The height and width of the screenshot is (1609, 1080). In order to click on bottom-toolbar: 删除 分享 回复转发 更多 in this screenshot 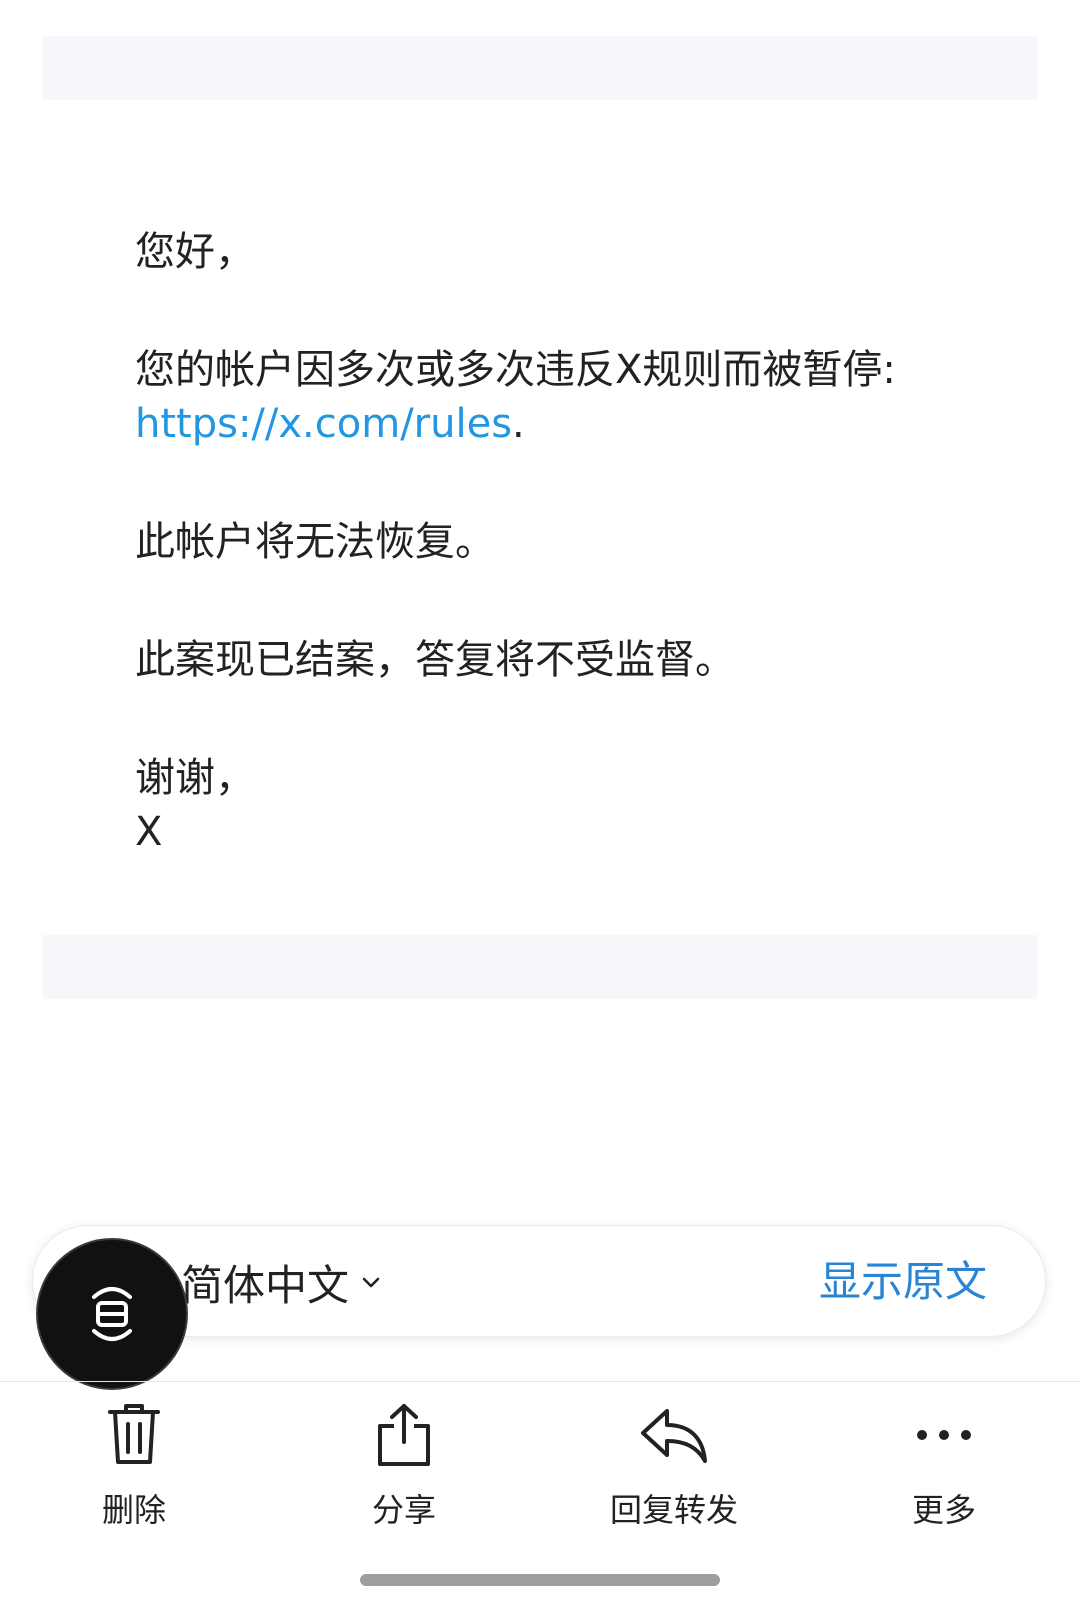, I will do `click(540, 1475)`.